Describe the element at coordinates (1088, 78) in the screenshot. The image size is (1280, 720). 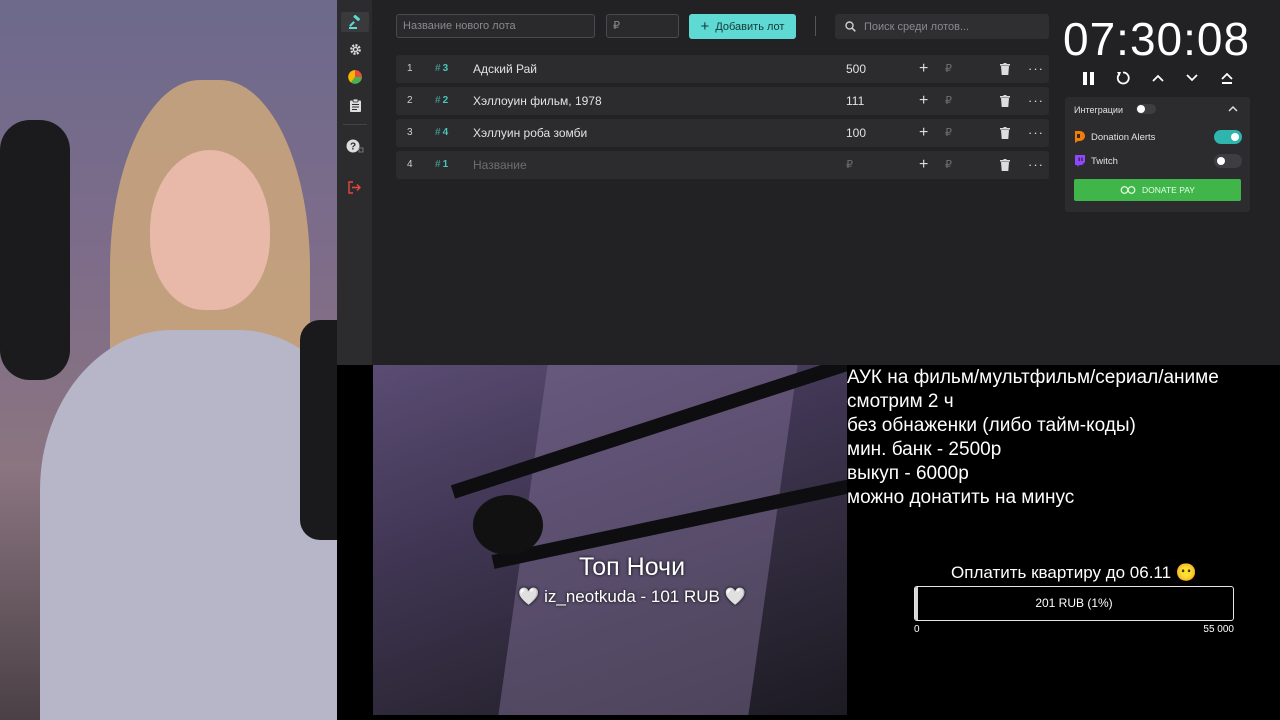
I see `pause-icon` at that location.